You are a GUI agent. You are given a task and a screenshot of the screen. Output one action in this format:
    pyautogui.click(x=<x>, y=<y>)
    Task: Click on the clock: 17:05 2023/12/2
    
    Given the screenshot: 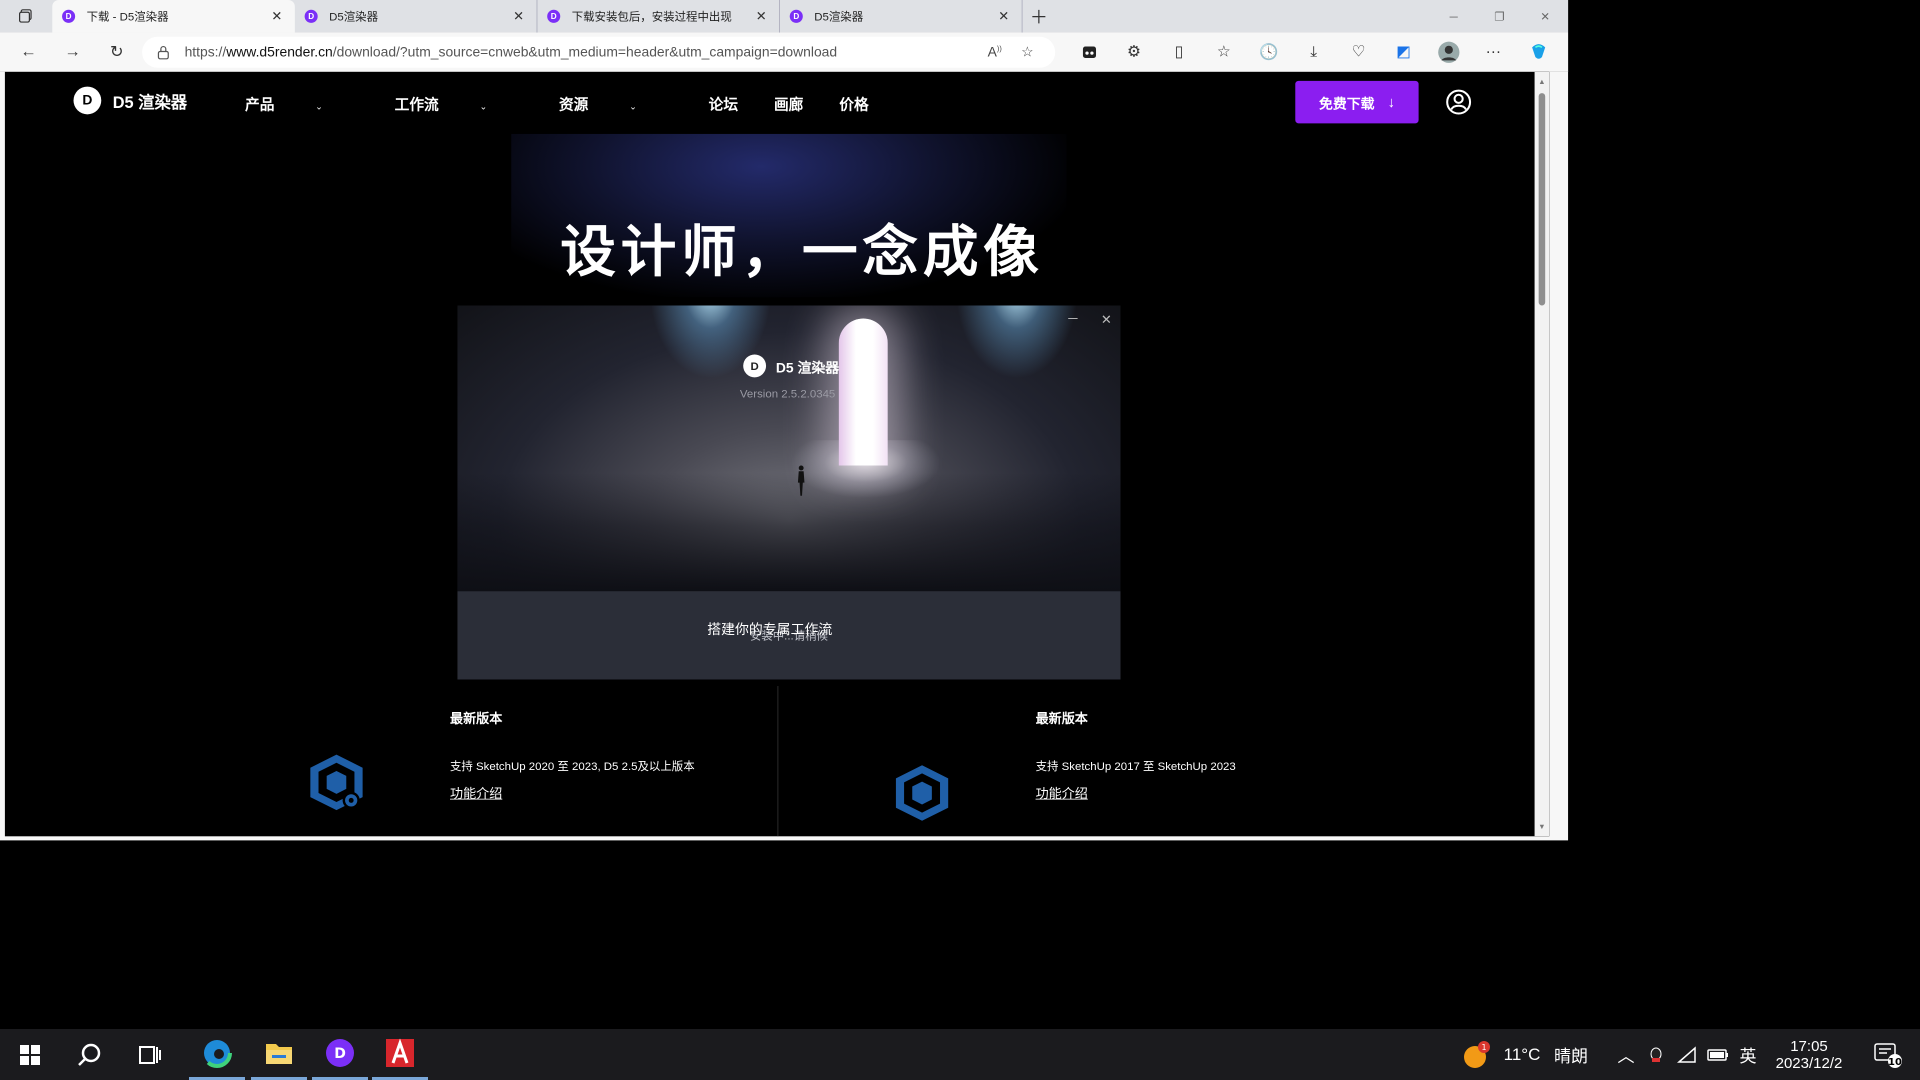 What is the action you would take?
    pyautogui.click(x=1809, y=1054)
    